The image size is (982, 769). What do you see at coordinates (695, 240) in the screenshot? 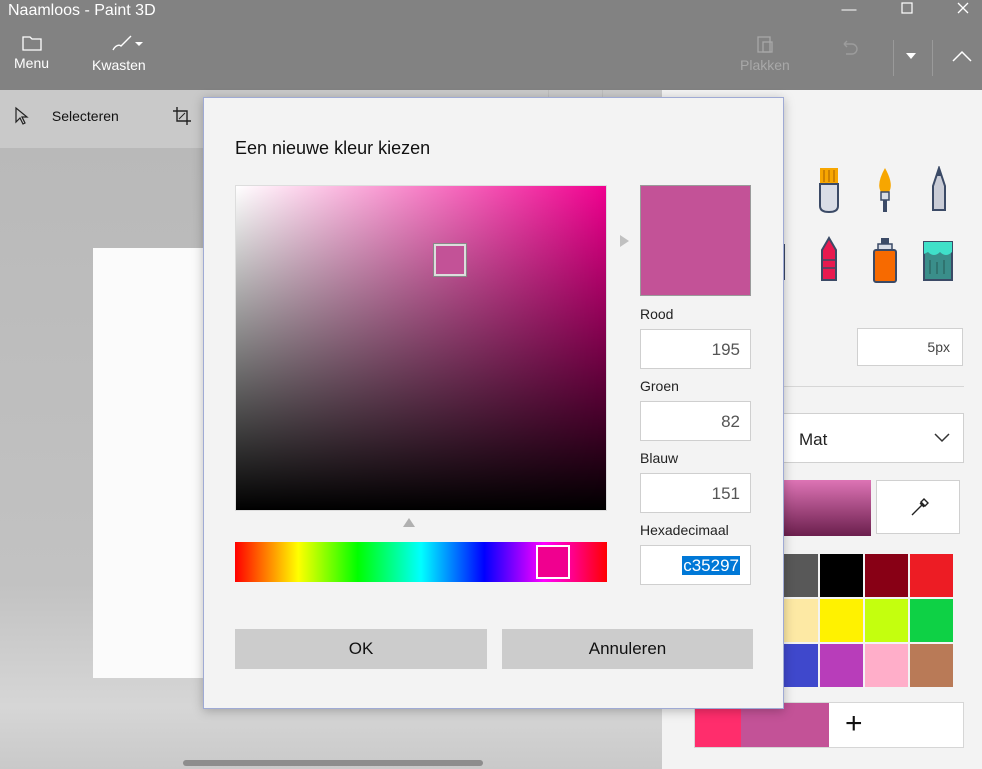
I see `new-color-preview` at bounding box center [695, 240].